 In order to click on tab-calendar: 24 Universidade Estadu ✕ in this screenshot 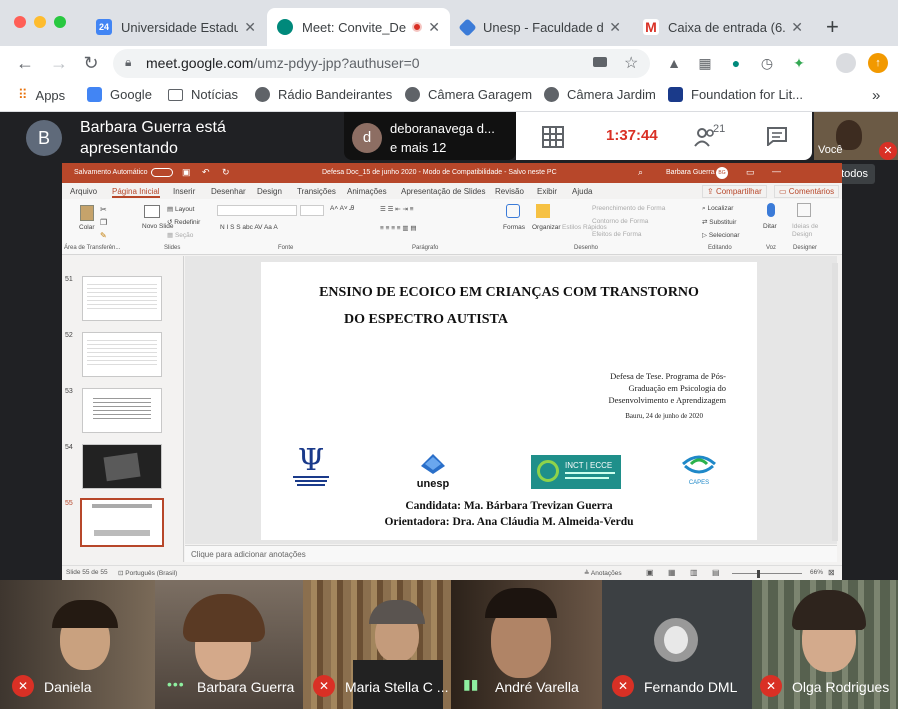, I will do `click(176, 27)`.